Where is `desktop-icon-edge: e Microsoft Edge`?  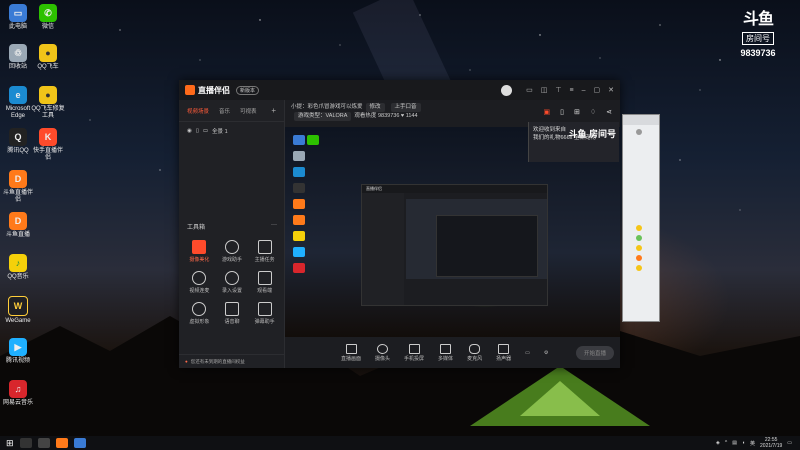
desktop-icon-edge: e Microsoft Edge is located at coordinates (18, 103).